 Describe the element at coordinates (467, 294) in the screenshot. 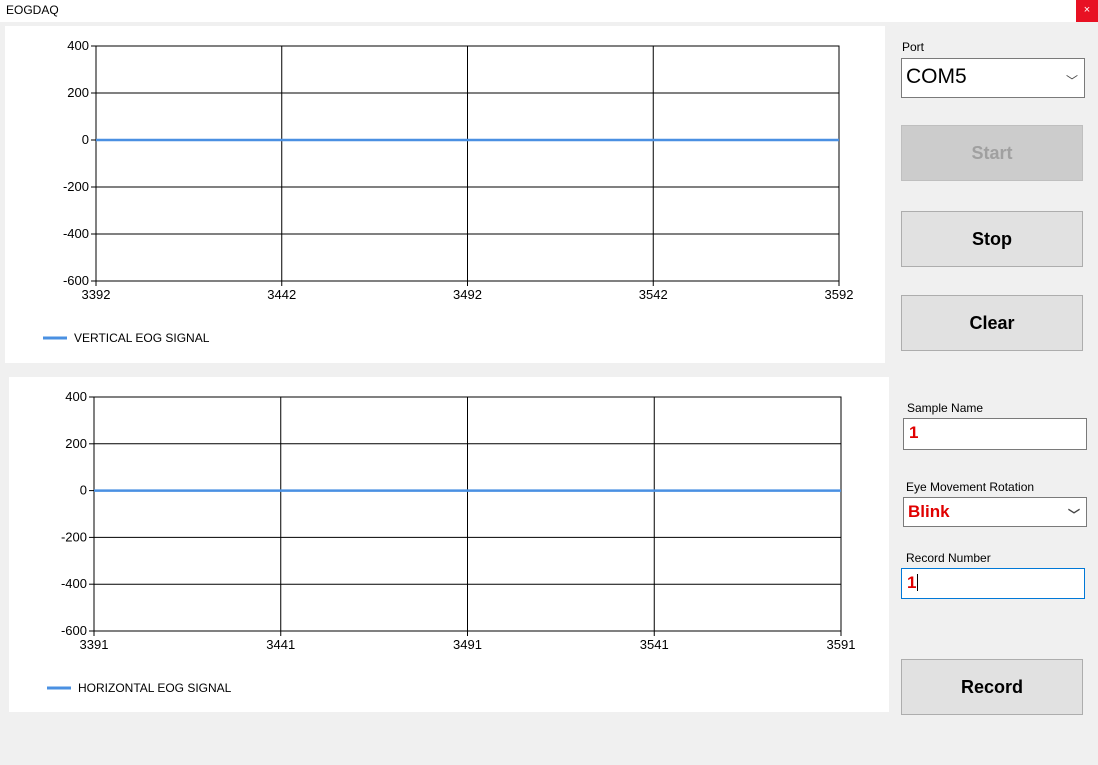

I see `x-tick-label: 3492` at that location.